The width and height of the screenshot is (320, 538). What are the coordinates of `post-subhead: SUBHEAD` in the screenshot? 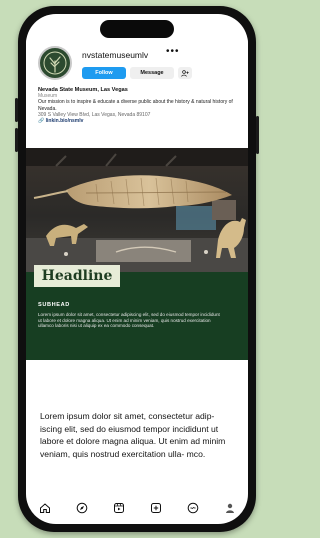 It's located at (54, 305).